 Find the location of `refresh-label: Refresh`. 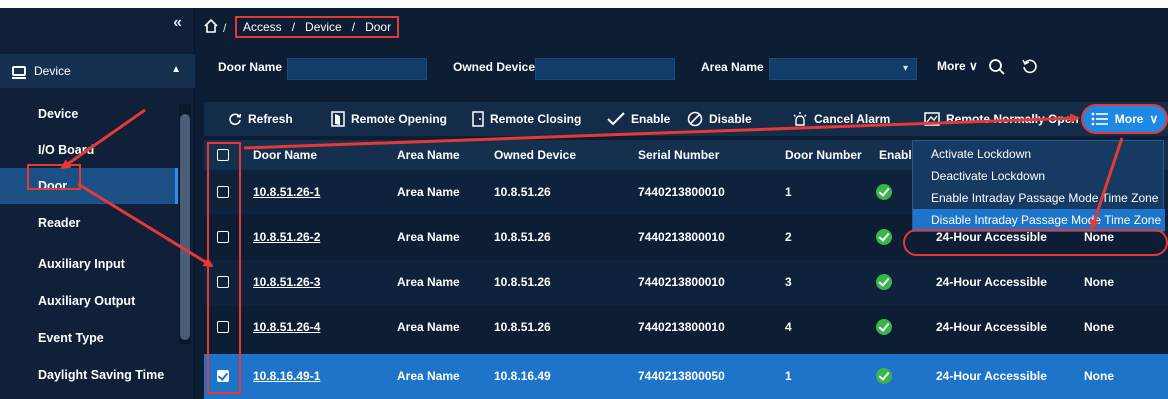

refresh-label: Refresh is located at coordinates (270, 119).